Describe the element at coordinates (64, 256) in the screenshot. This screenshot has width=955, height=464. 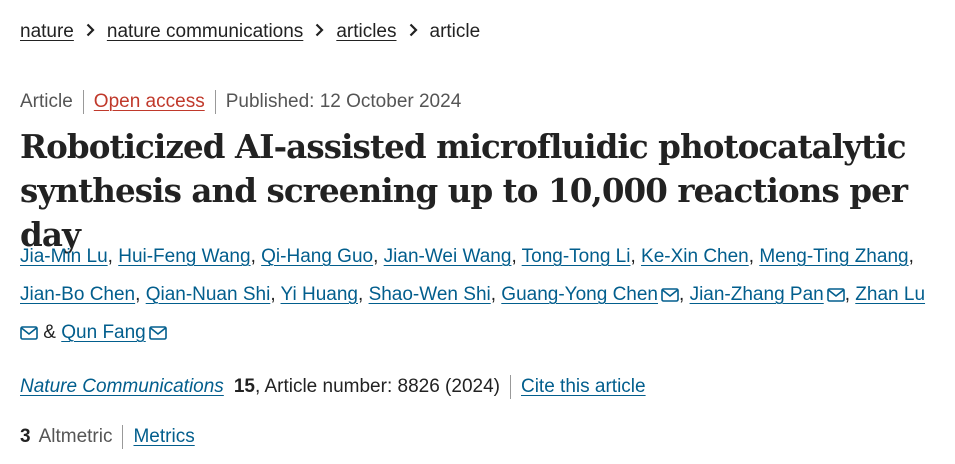
I see `author-link: Jia-Min Lu` at that location.